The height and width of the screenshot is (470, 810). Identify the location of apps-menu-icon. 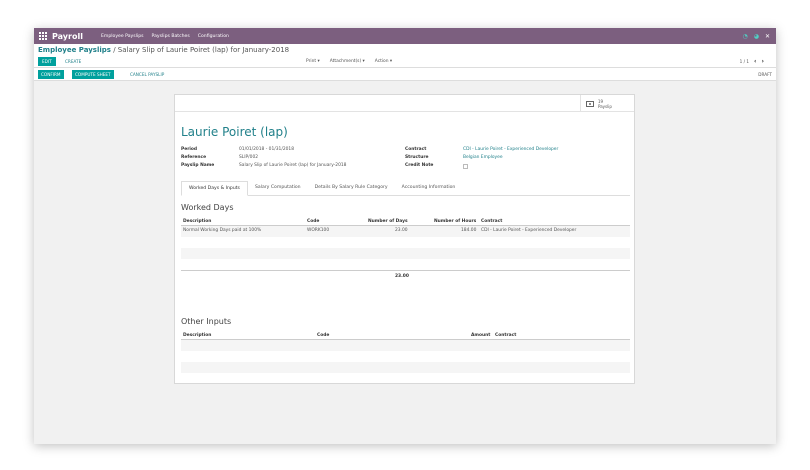
(43, 36).